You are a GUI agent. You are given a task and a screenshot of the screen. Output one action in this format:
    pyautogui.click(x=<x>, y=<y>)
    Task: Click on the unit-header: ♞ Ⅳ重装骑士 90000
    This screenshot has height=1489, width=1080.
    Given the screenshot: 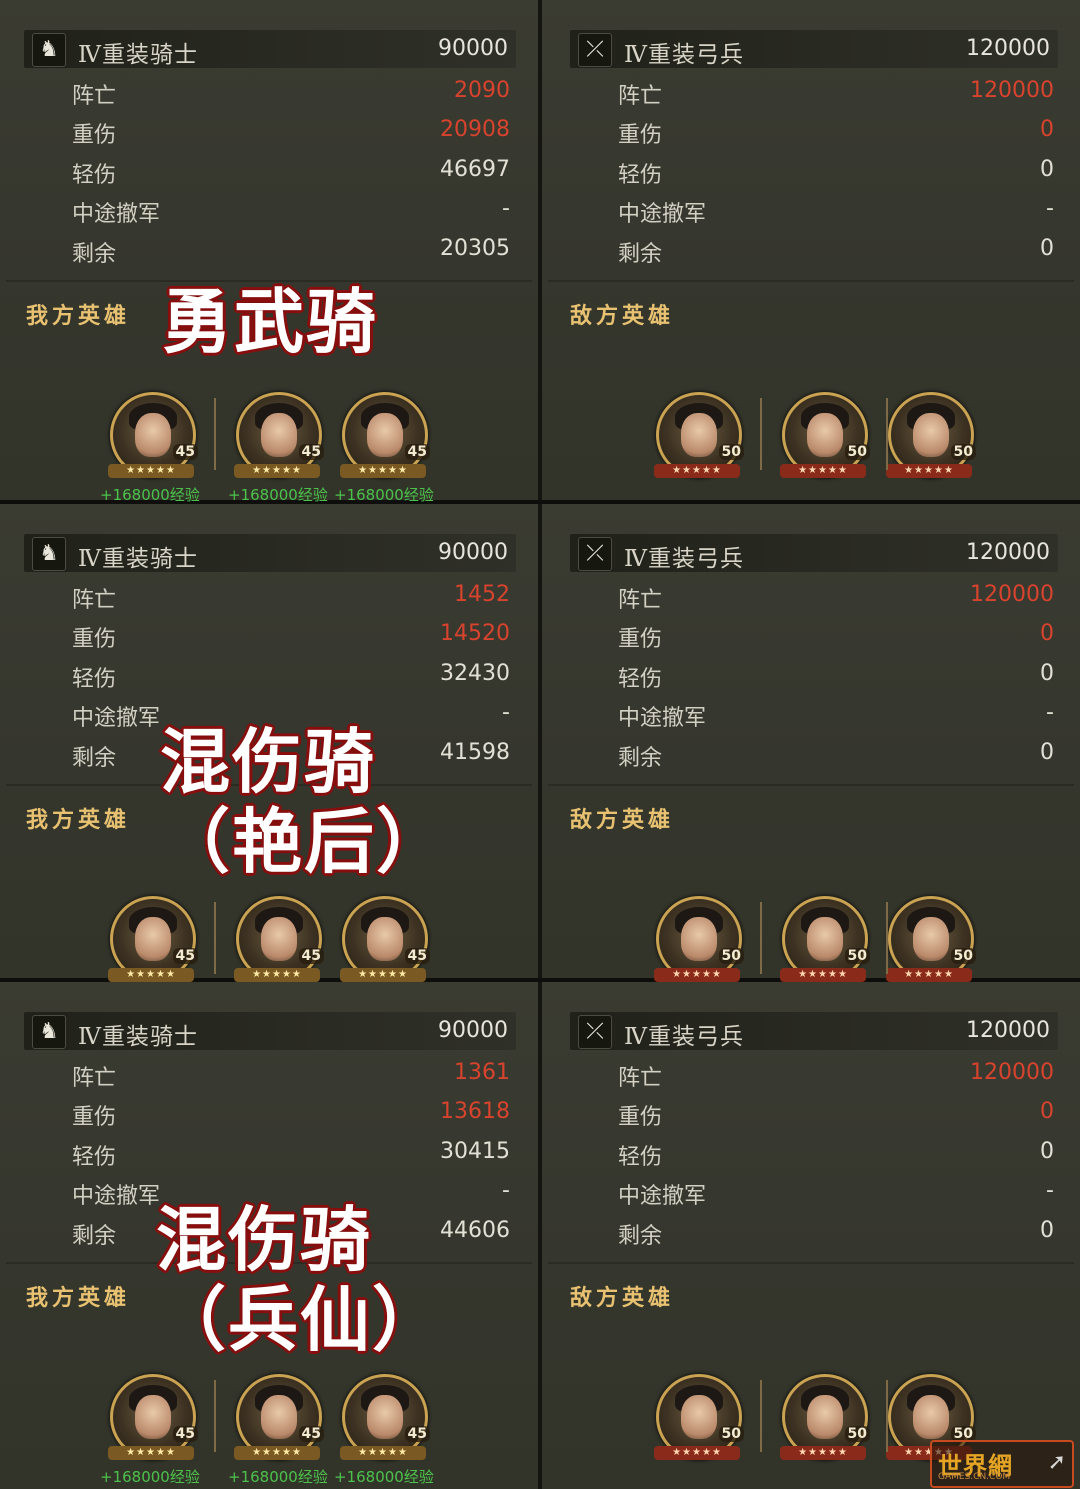 What is the action you would take?
    pyautogui.click(x=270, y=1031)
    